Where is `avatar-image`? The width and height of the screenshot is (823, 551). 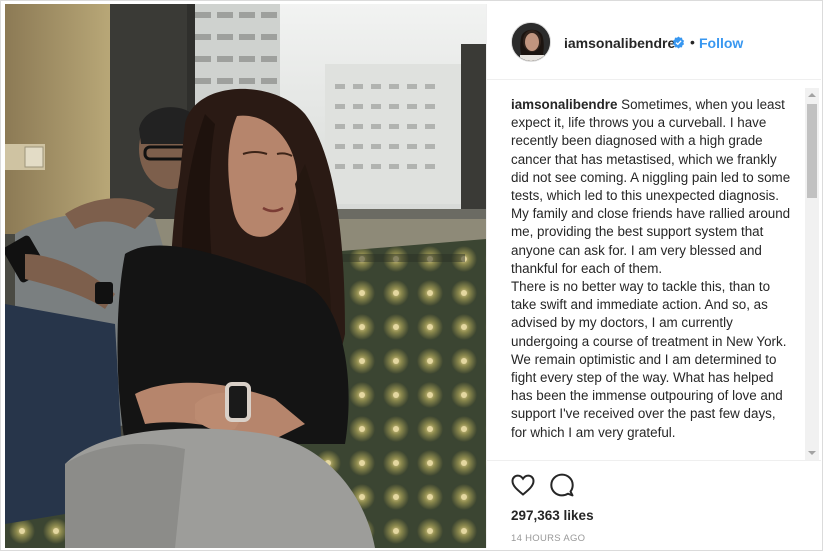 avatar-image is located at coordinates (531, 42).